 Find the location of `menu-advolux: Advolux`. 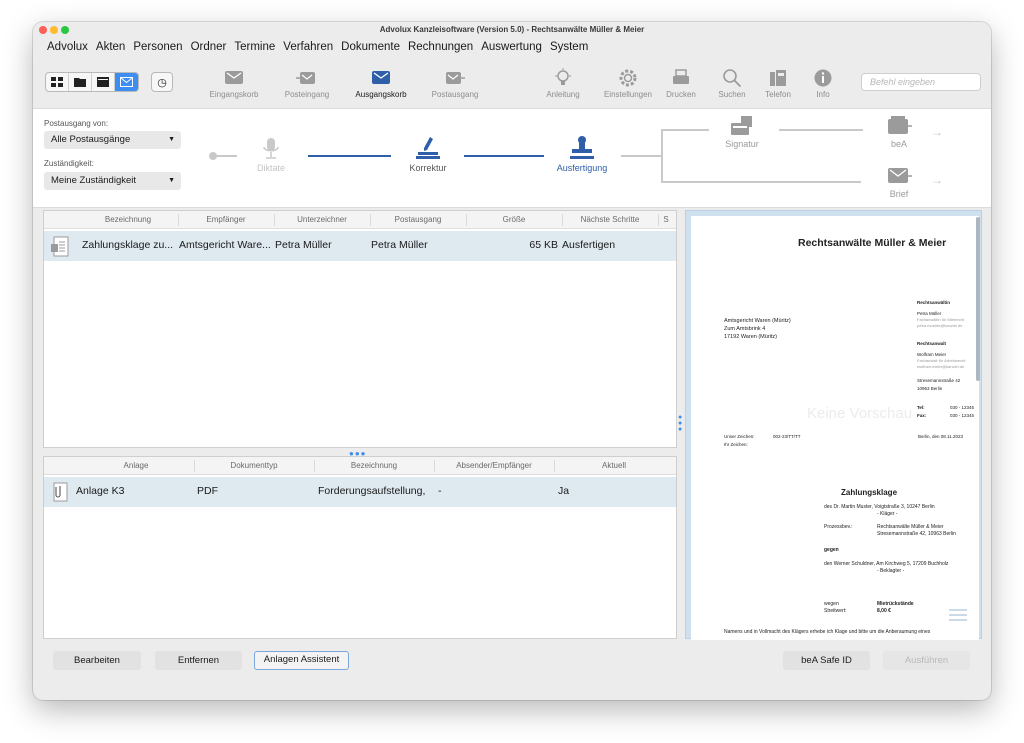

menu-advolux: Advolux is located at coordinates (67, 47).